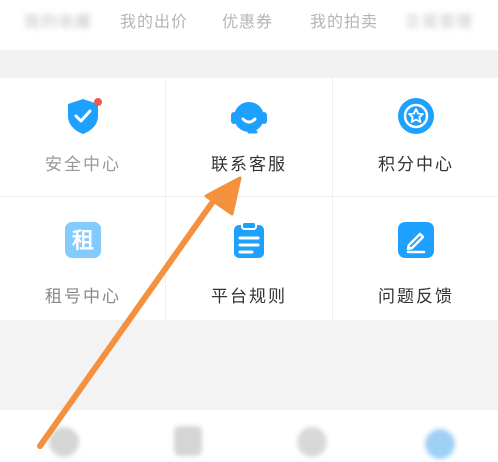  What do you see at coordinates (98, 102) in the screenshot?
I see `notification-badge` at bounding box center [98, 102].